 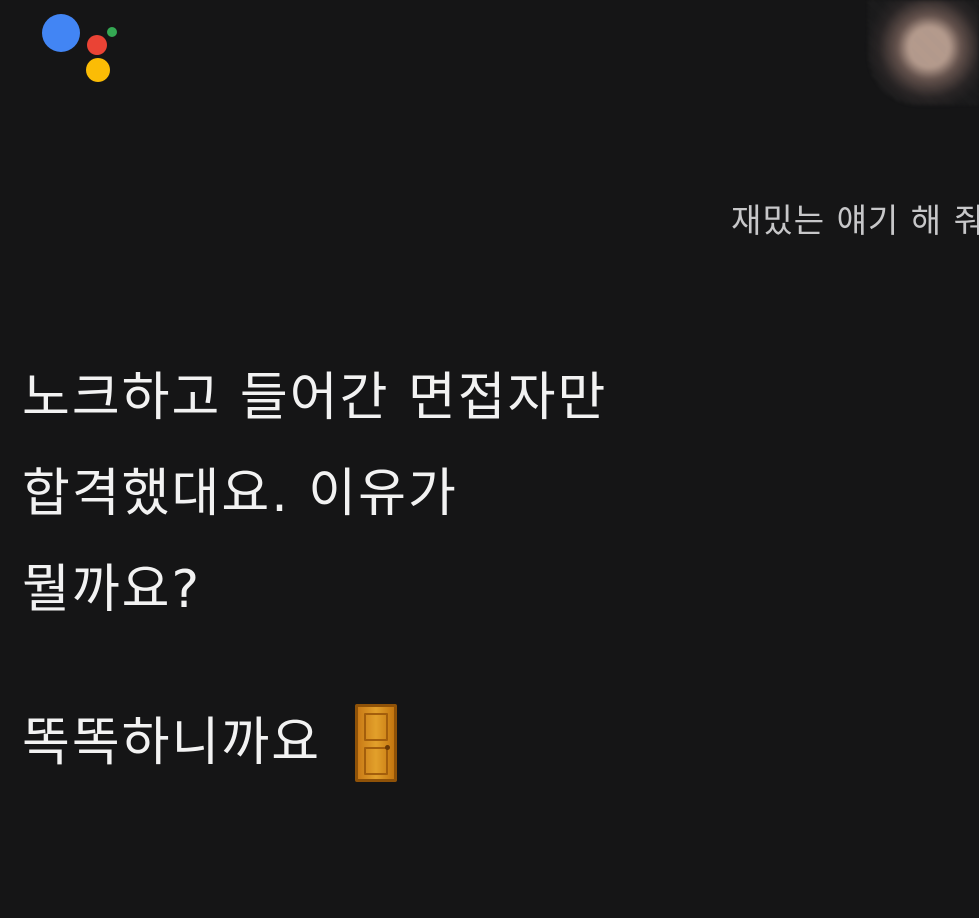 I want to click on assistant-red-dot, so click(x=97, y=45).